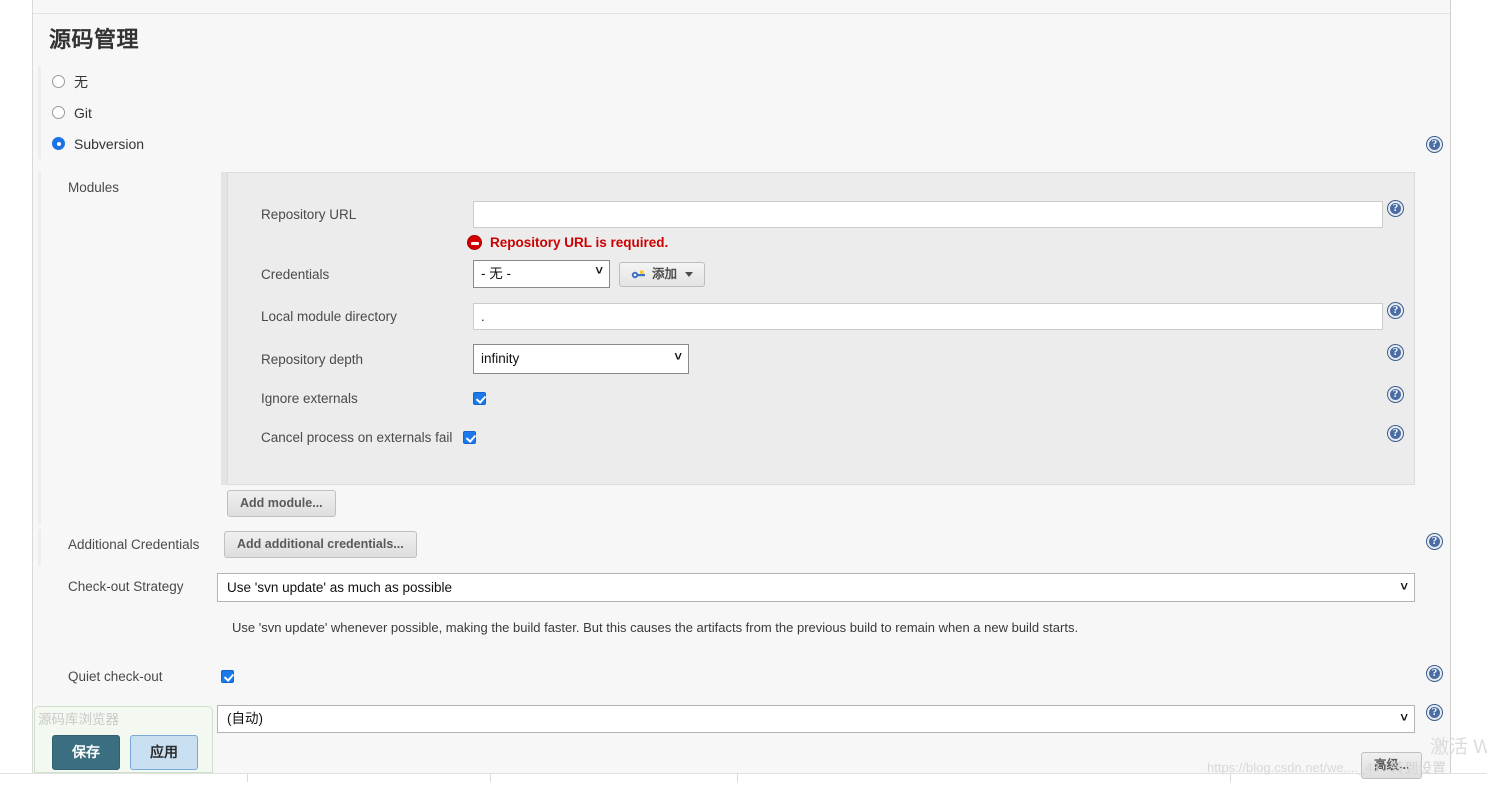 The image size is (1487, 788). Describe the element at coordinates (469, 437) in the screenshot. I see `cancel-externals-checkbox` at that location.